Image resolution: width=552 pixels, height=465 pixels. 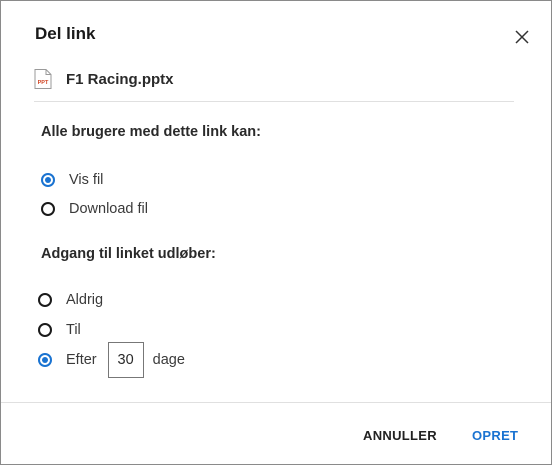 What do you see at coordinates (168, 360) in the screenshot?
I see `days-unit-label: dage` at bounding box center [168, 360].